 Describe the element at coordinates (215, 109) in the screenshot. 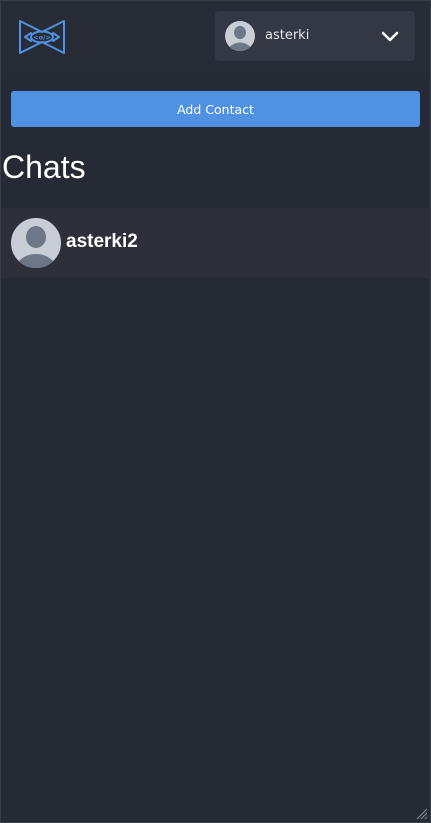

I see `add-contact-button: Add Contact` at that location.